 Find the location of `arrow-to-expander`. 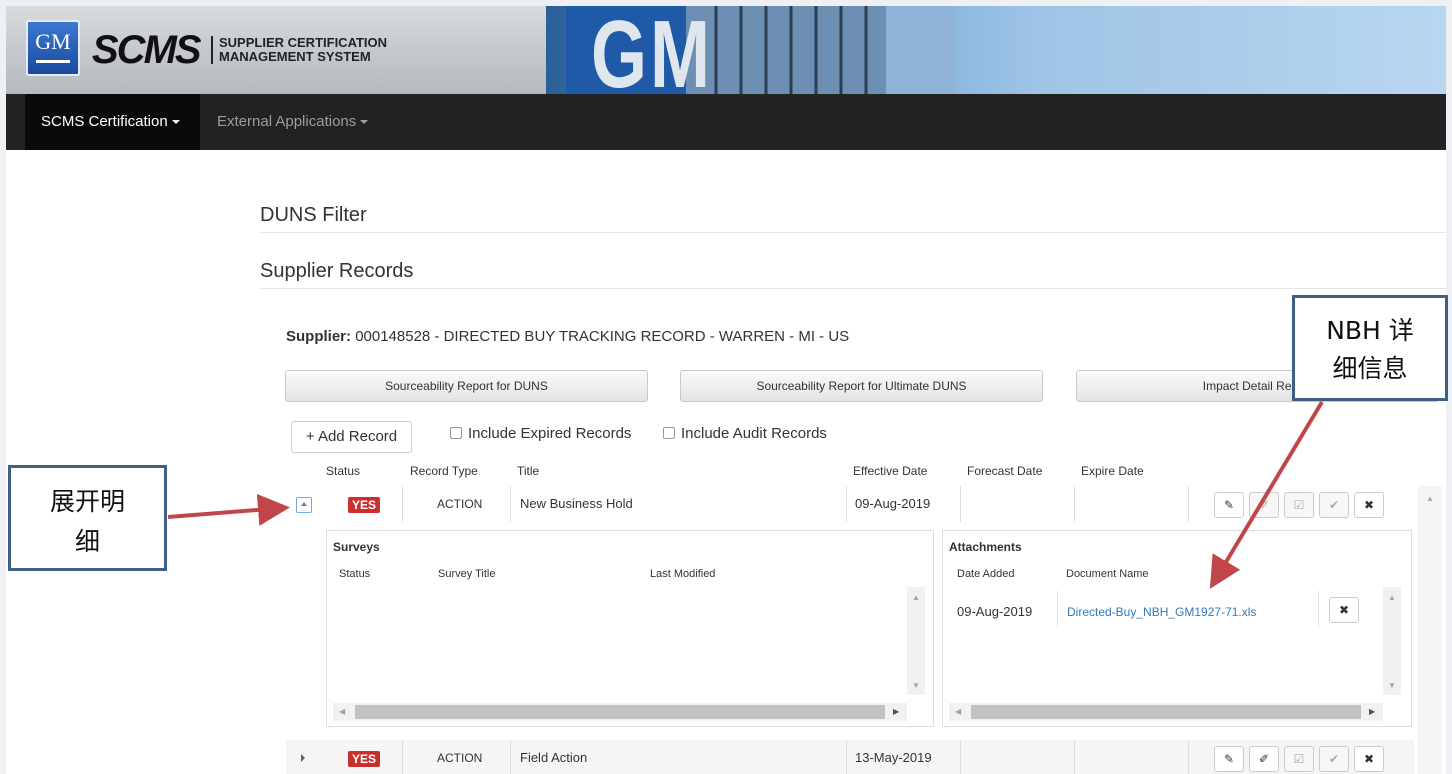

arrow-to-expander is located at coordinates (228, 509).